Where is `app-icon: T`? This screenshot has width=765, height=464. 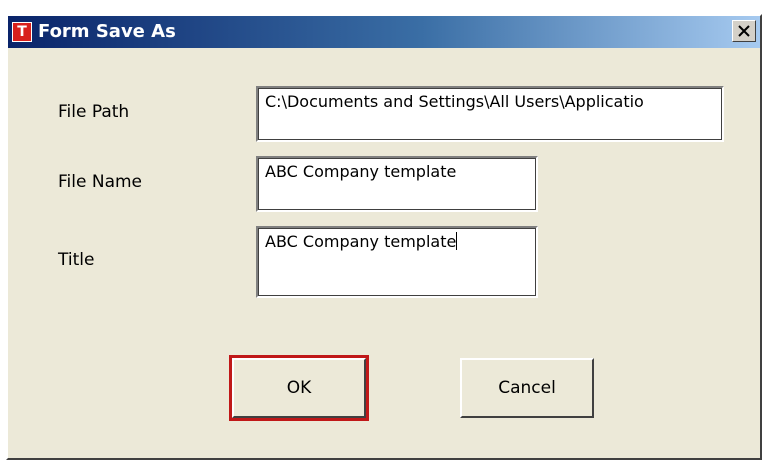
app-icon: T is located at coordinates (22, 32).